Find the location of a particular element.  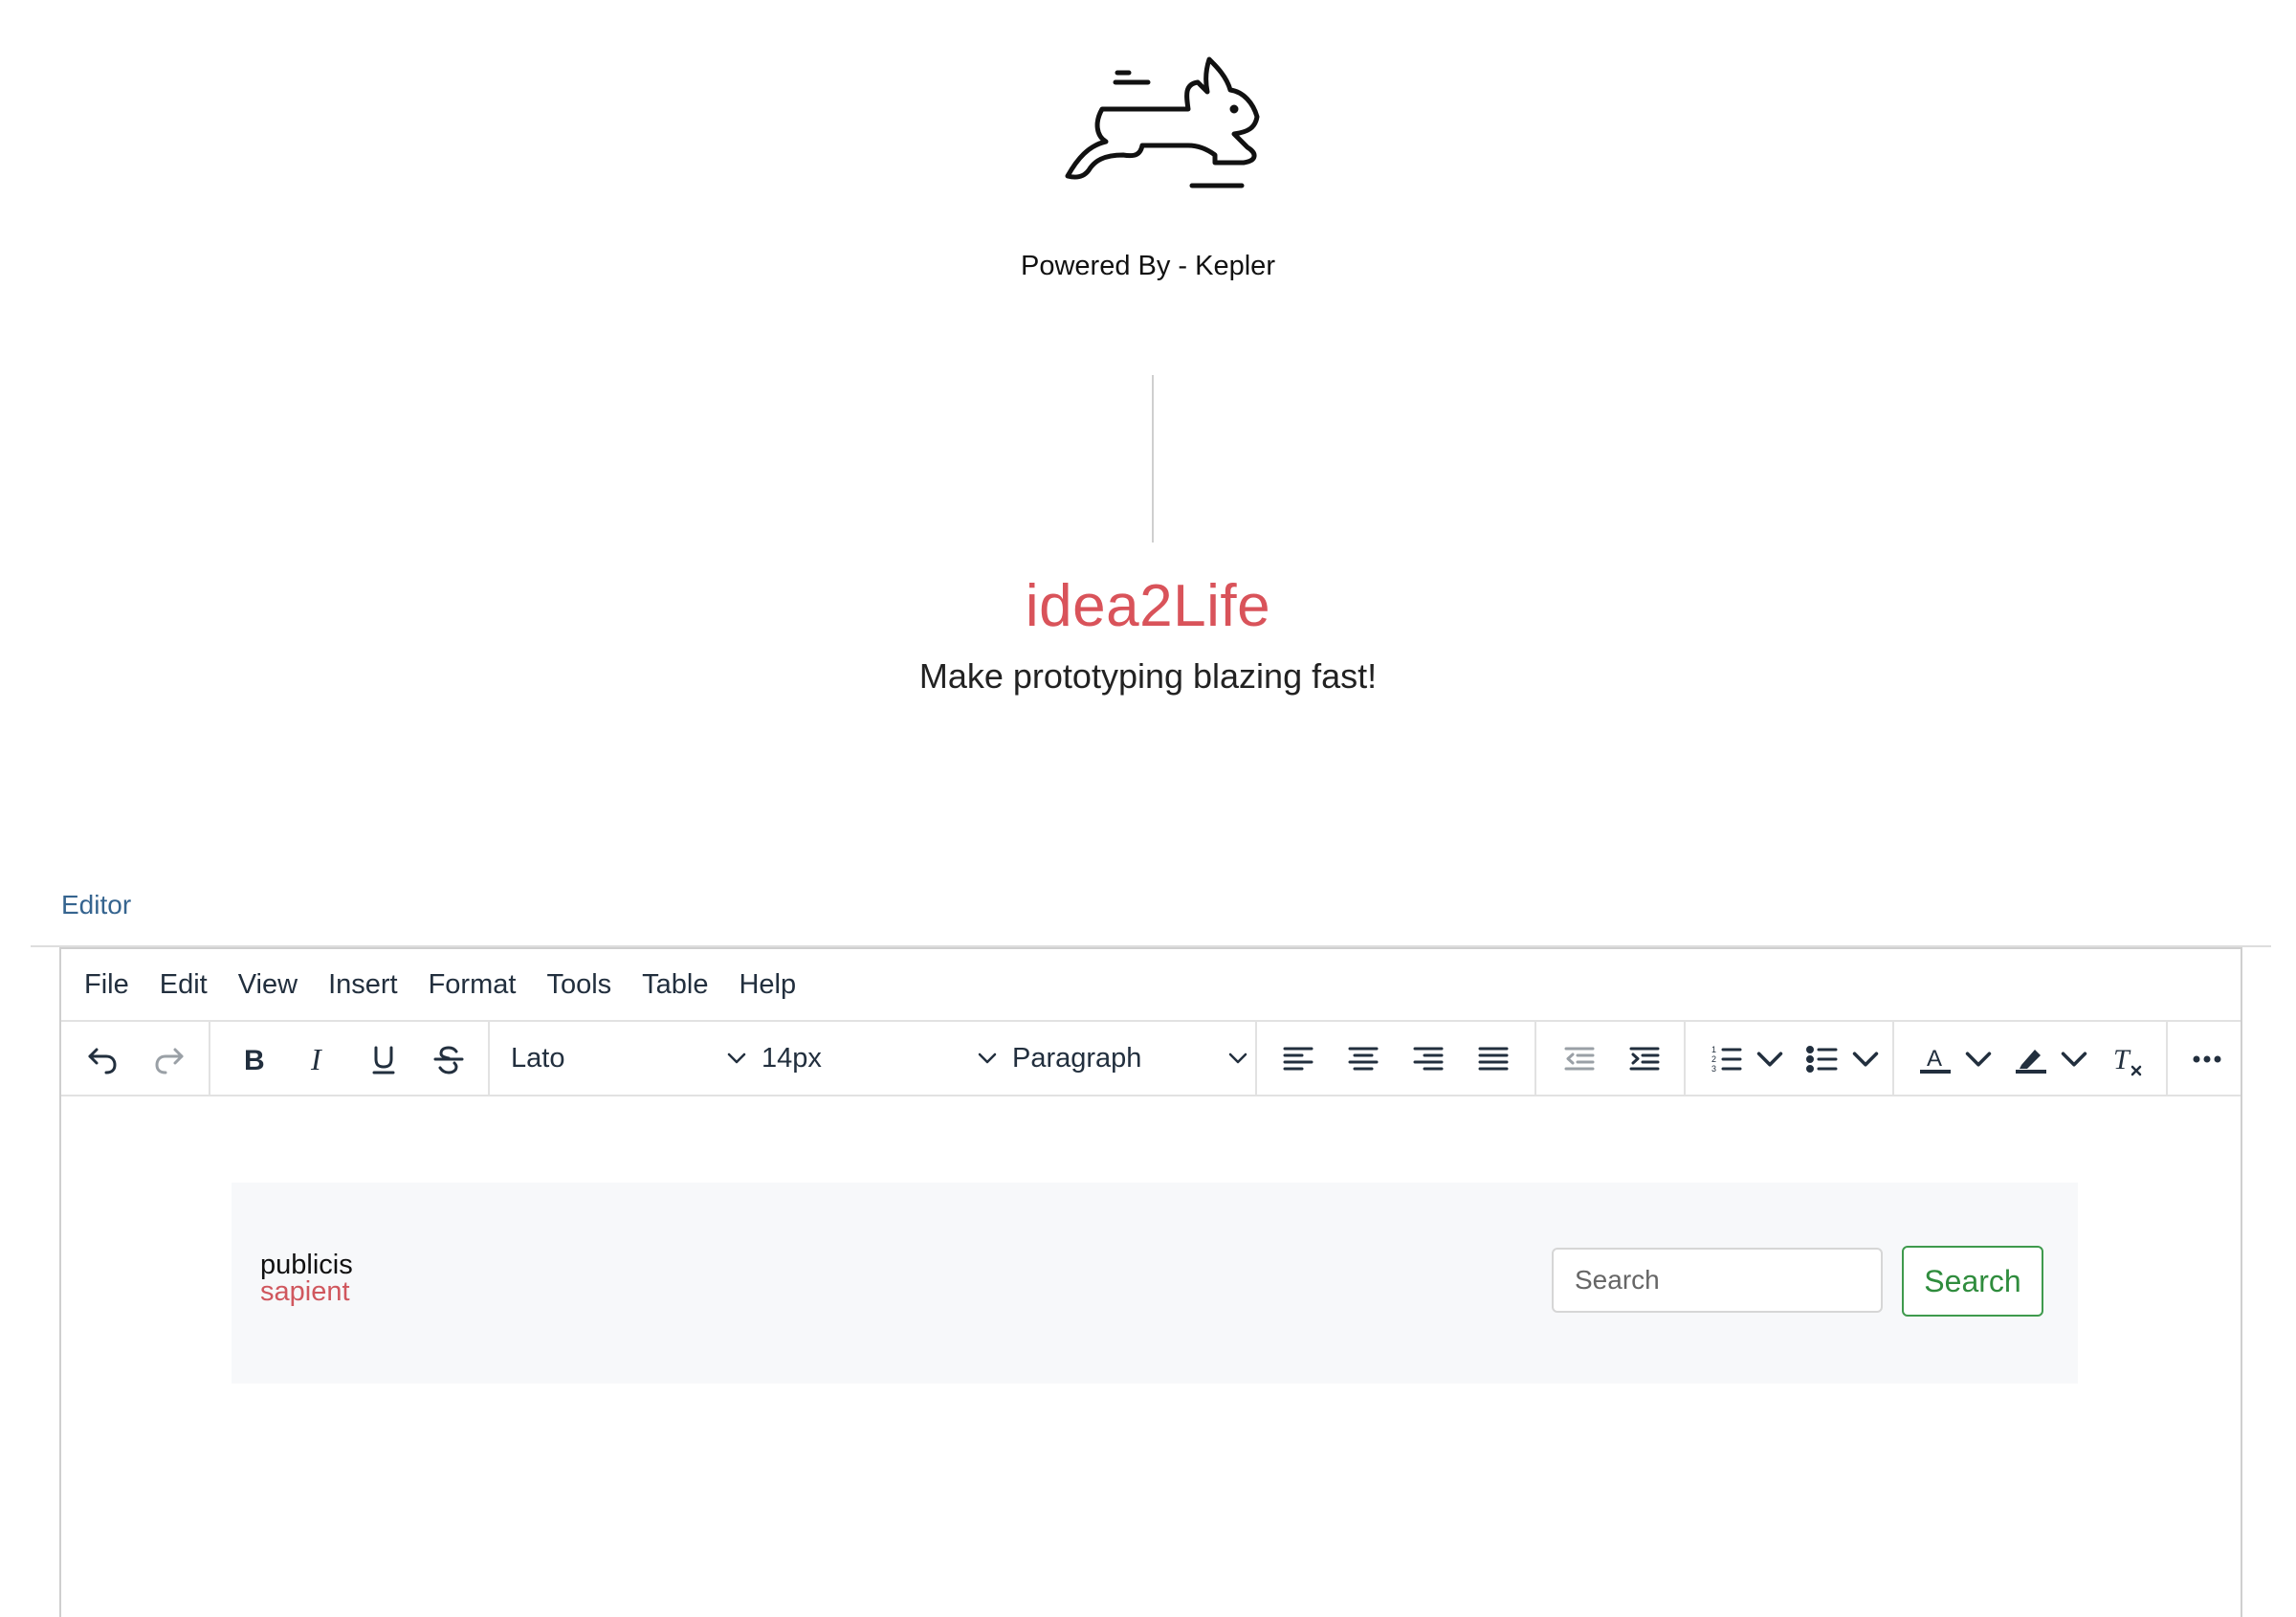

align-left-button is located at coordinates (1298, 1059).